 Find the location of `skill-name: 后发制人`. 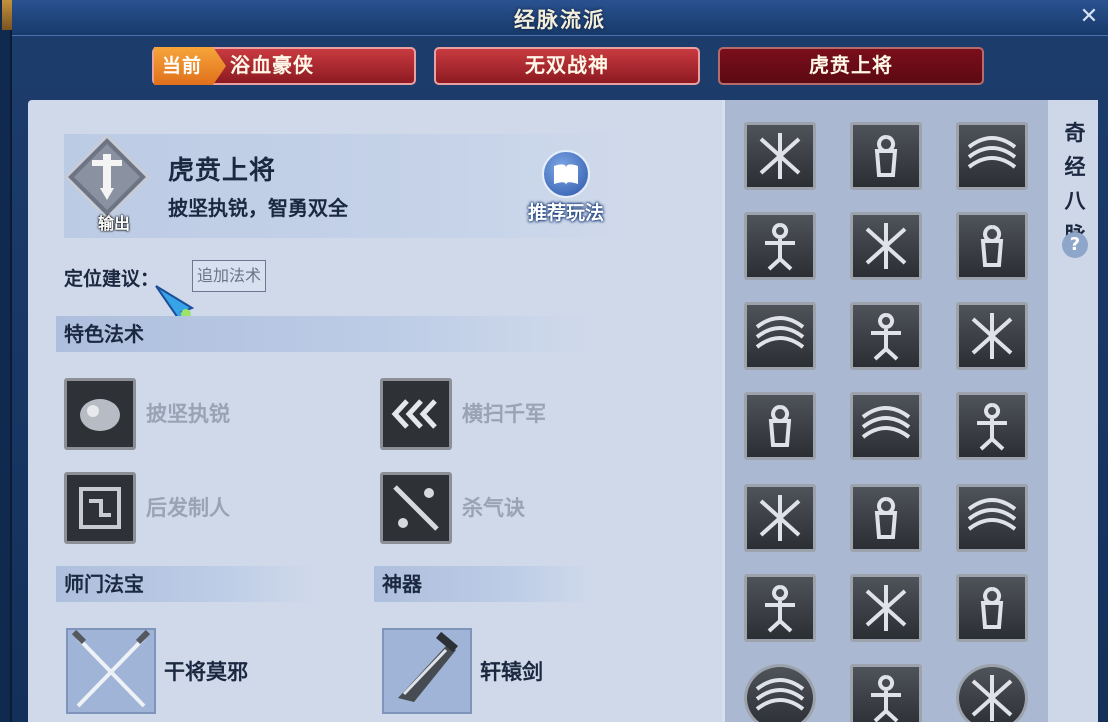

skill-name: 后发制人 is located at coordinates (188, 508).